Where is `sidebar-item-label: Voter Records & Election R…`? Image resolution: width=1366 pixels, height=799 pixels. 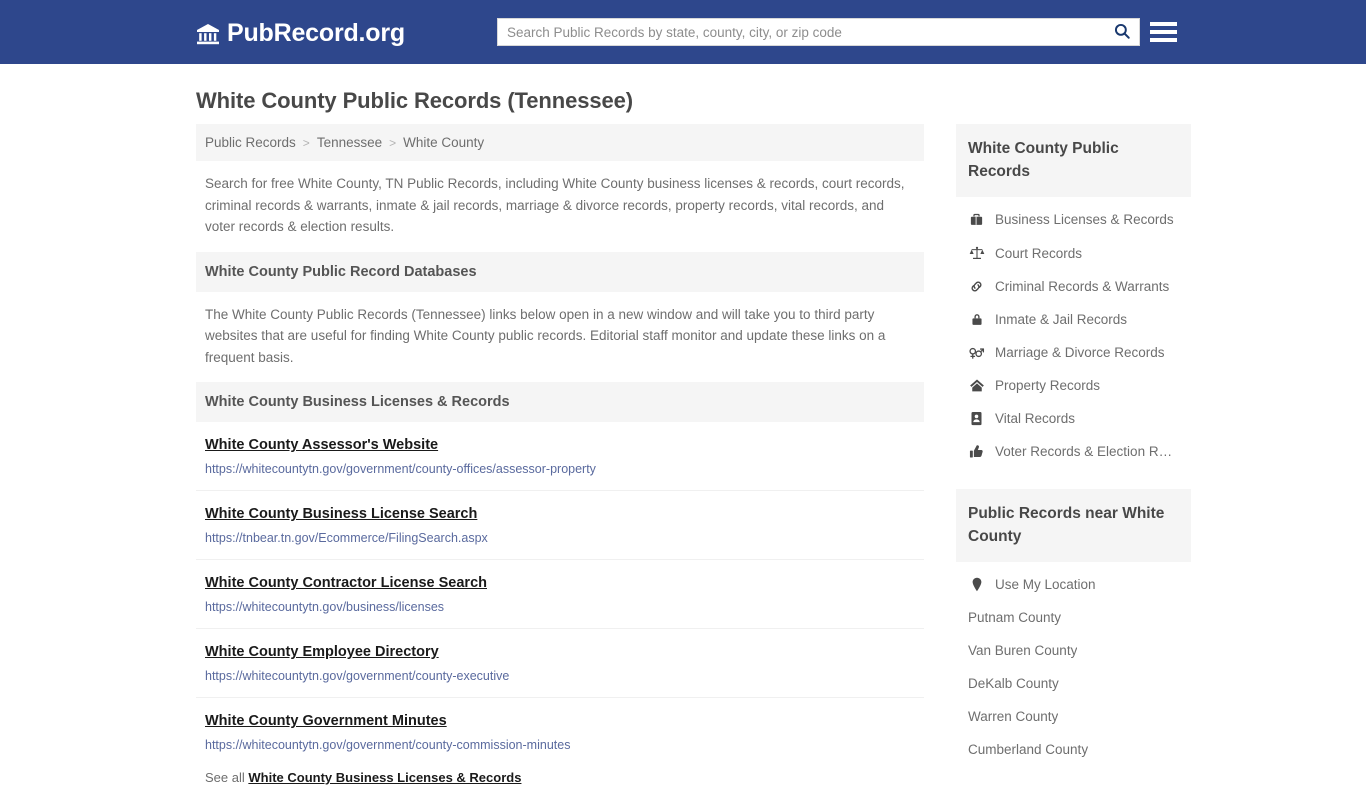
sidebar-item-label: Voter Records & Election R… is located at coordinates (1084, 451).